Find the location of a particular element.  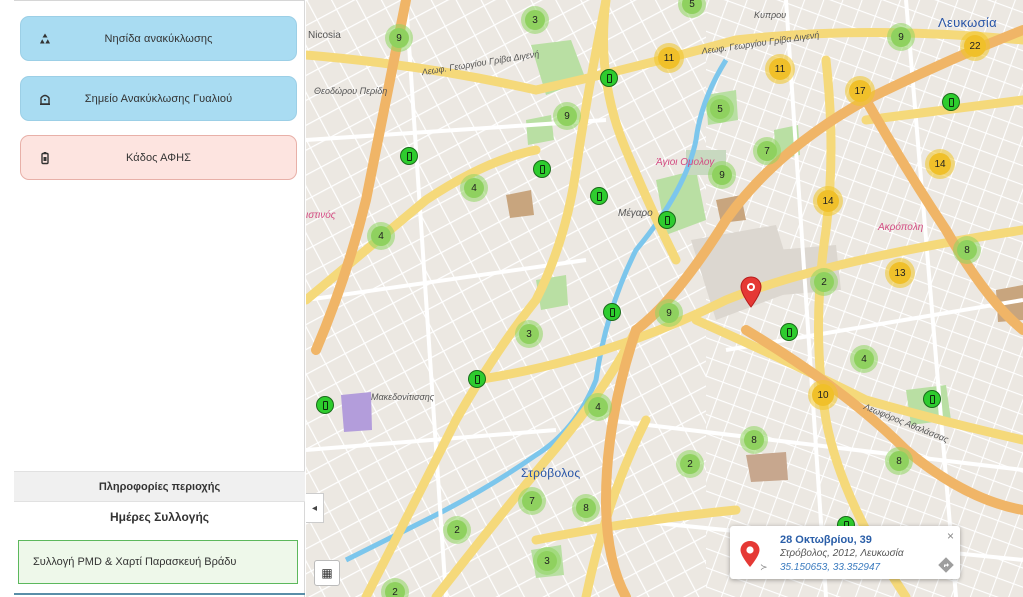

map-layers-button: ▦ is located at coordinates (327, 573).